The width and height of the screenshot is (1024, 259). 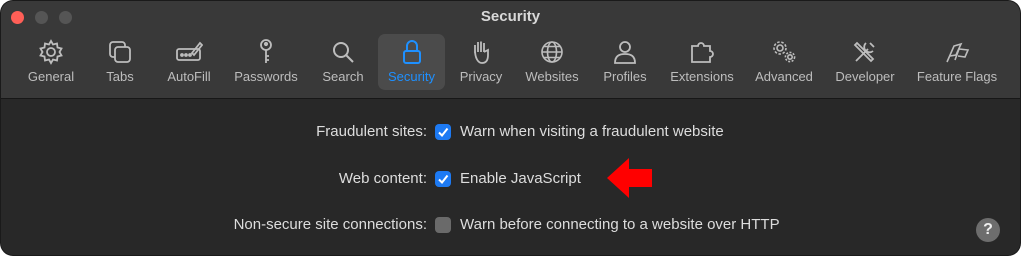 What do you see at coordinates (592, 132) in the screenshot?
I see `fraudulent-sites-option-label: Warn when visiting a fraudulent website` at bounding box center [592, 132].